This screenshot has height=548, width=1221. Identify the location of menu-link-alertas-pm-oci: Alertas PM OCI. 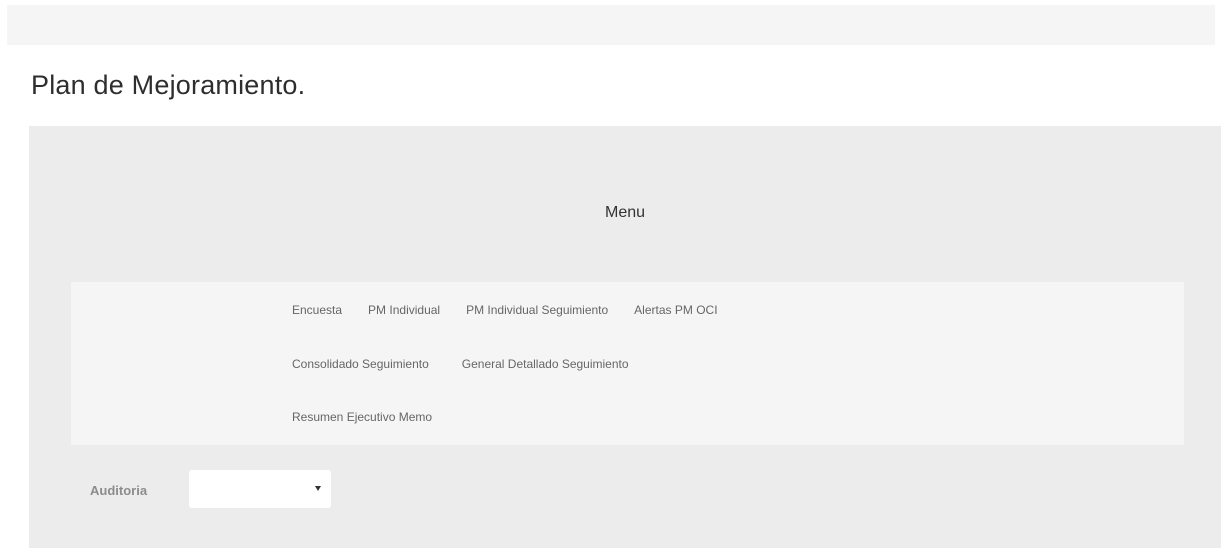
(675, 310).